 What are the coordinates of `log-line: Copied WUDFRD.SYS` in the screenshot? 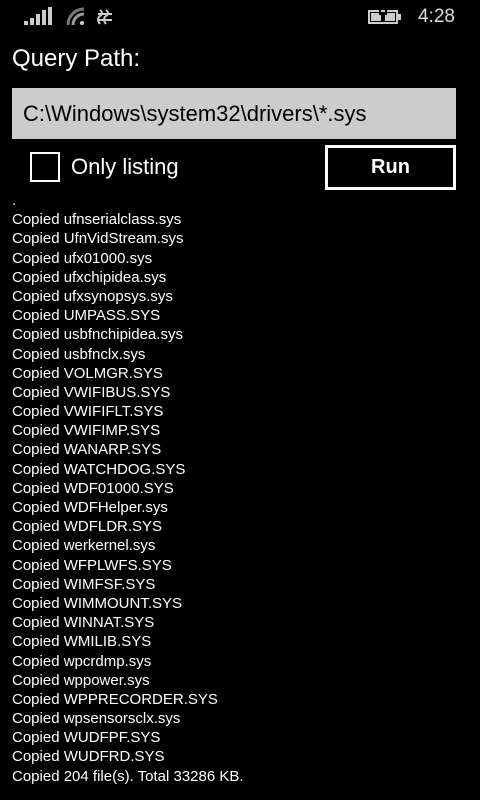 It's located at (88, 757).